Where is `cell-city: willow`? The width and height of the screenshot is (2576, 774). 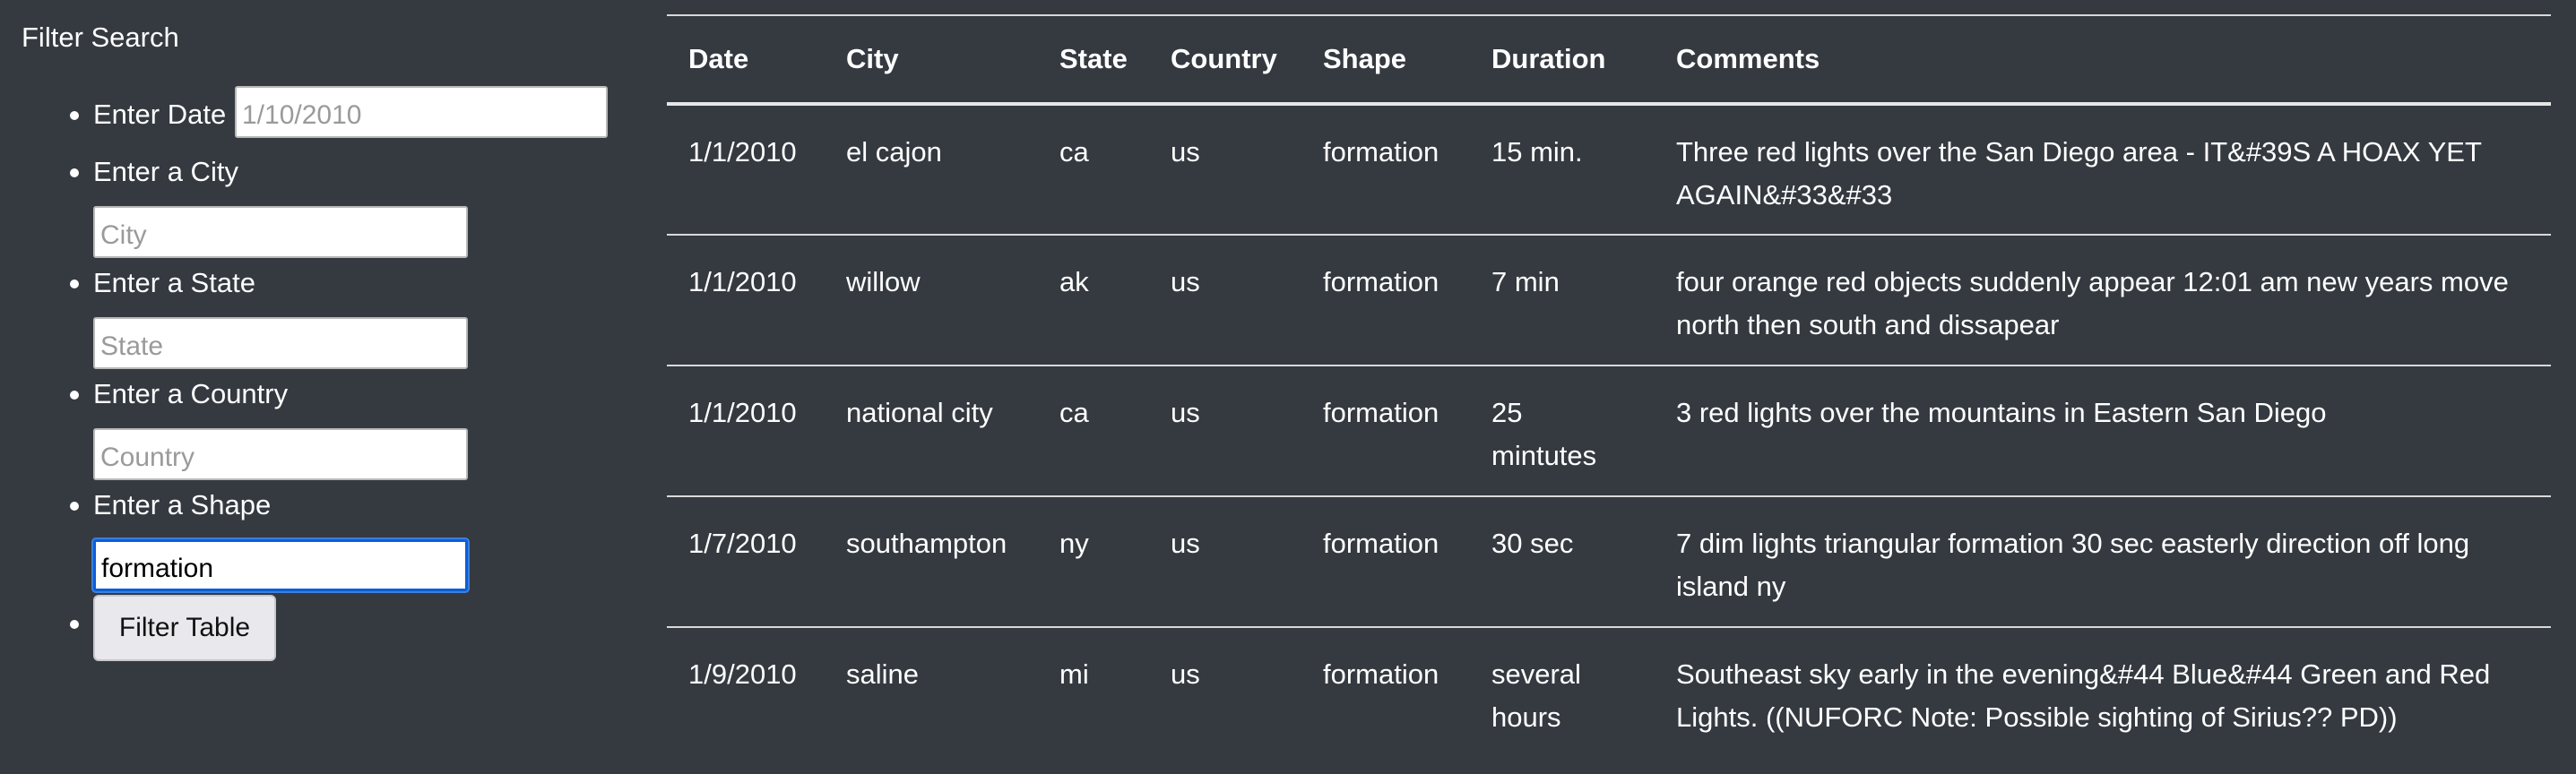
cell-city: willow is located at coordinates (883, 281).